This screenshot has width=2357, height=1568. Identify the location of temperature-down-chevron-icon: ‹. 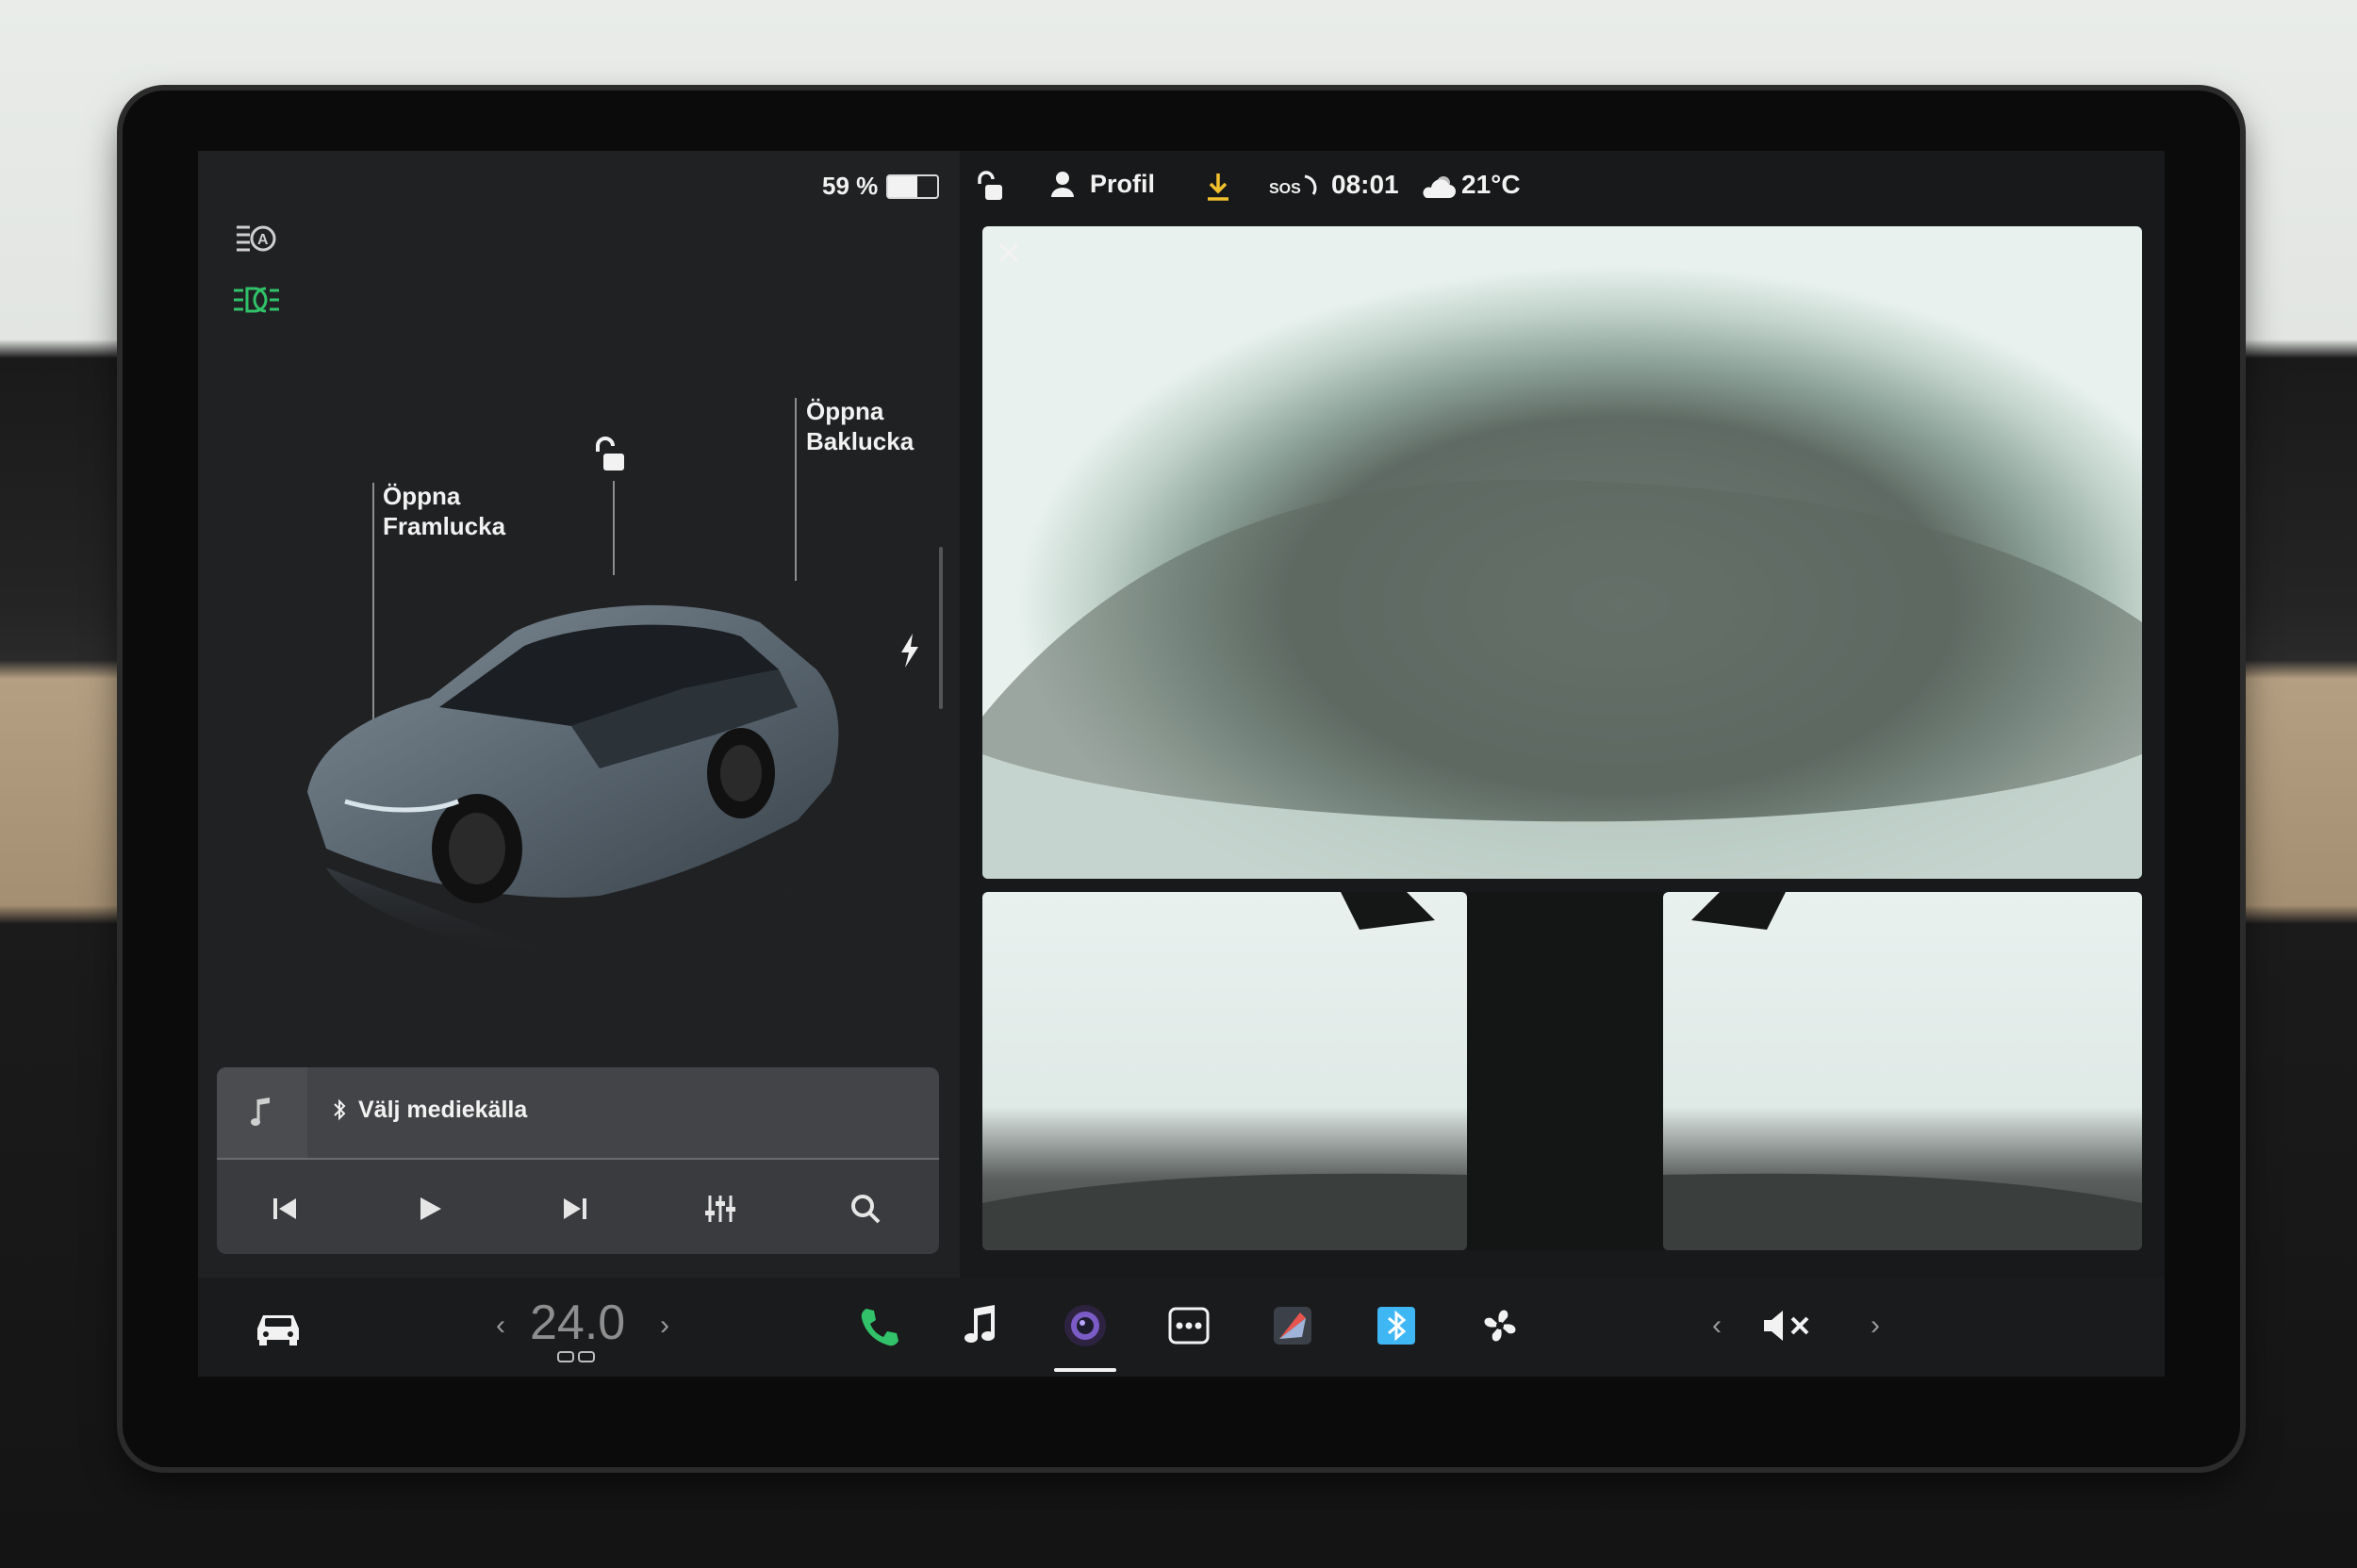
(500, 1325).